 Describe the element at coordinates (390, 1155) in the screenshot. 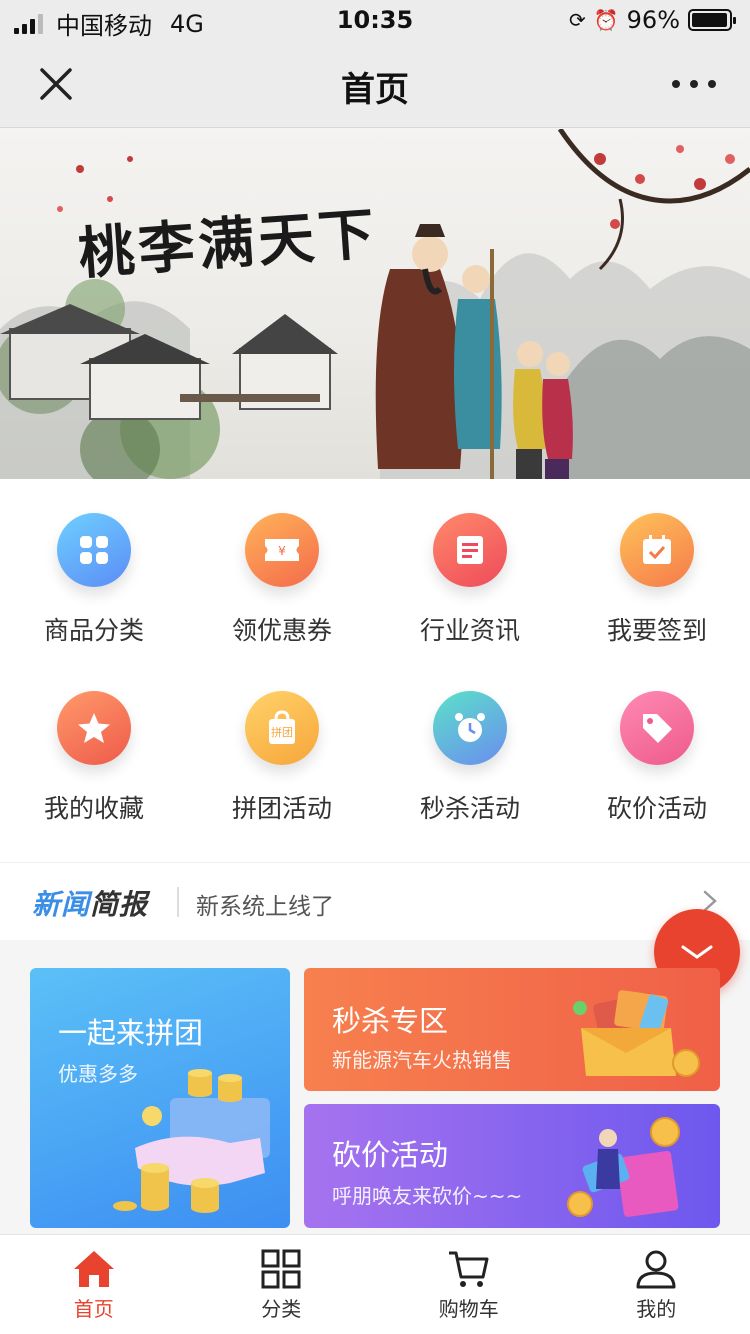

I see `promo-bargain-title: 砍价活动` at that location.